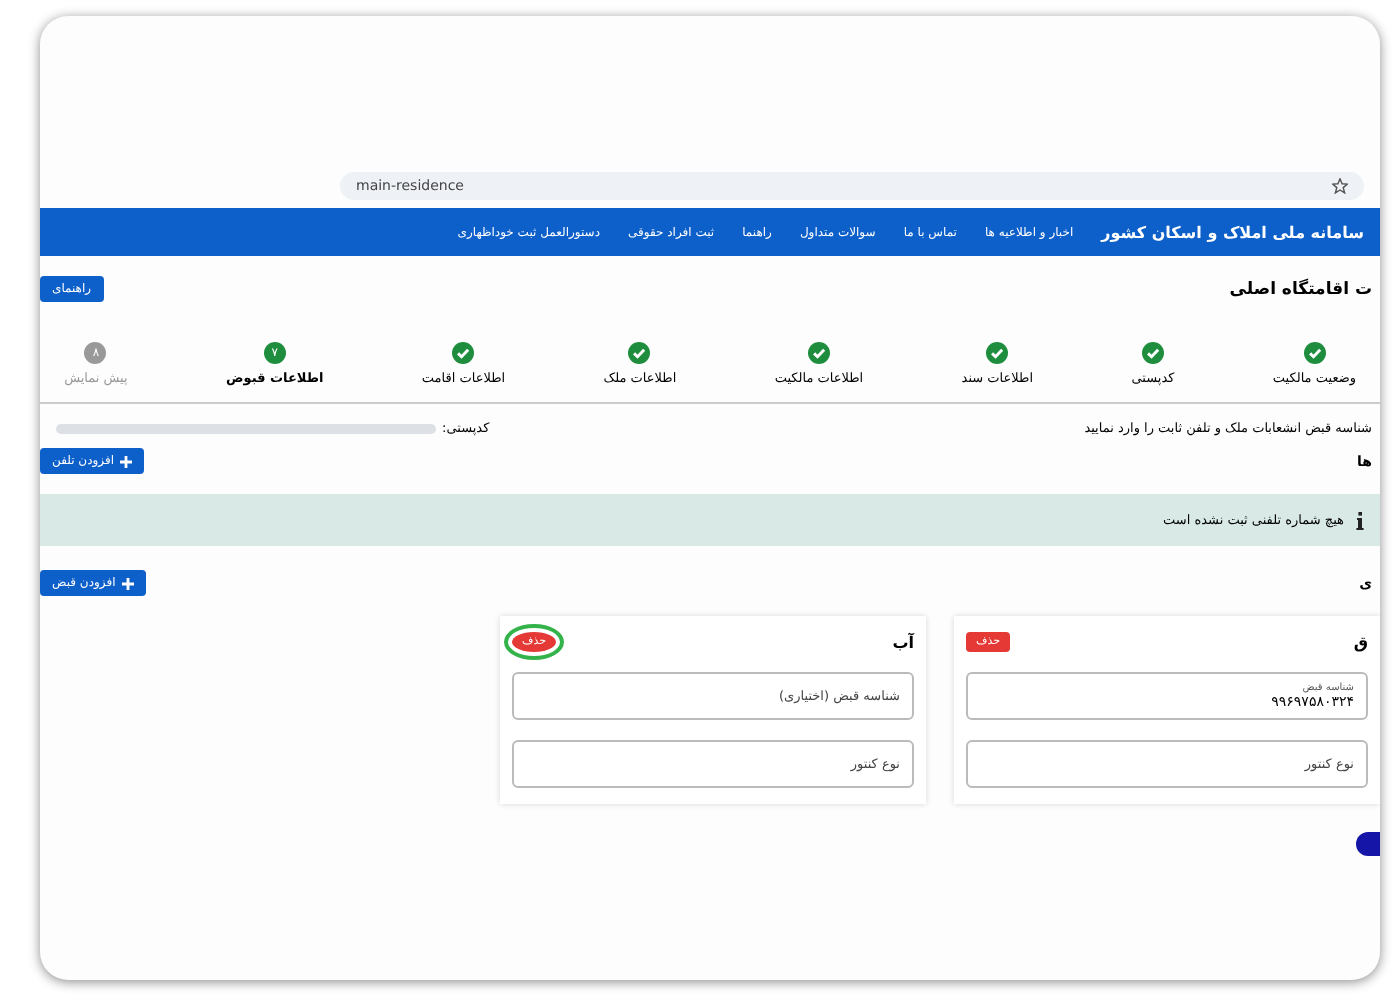  I want to click on star-icon, so click(1340, 186).